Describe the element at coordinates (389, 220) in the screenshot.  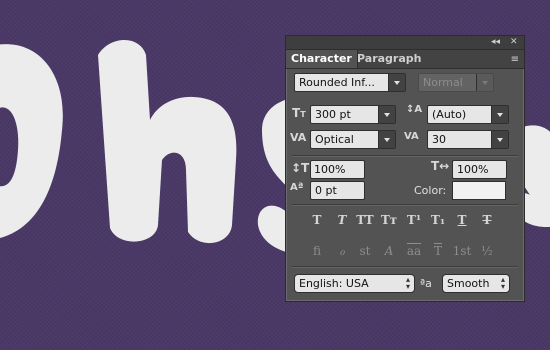
I see `small-caps-button: Tт` at that location.